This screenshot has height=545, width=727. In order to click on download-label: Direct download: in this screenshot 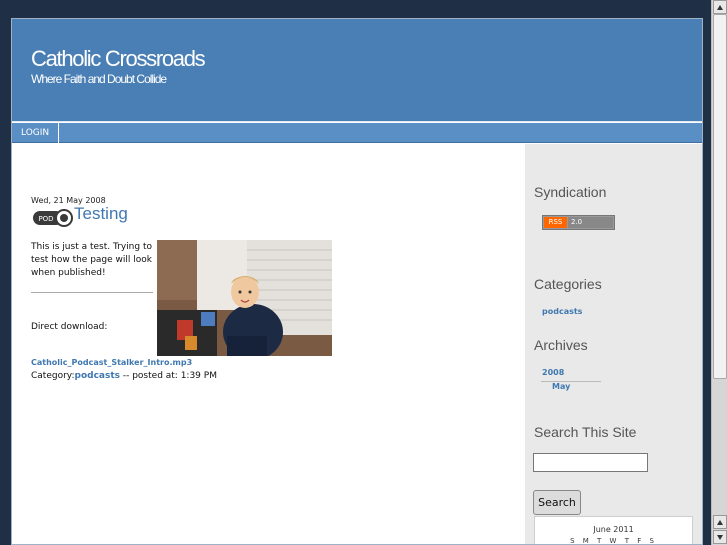, I will do `click(69, 327)`.